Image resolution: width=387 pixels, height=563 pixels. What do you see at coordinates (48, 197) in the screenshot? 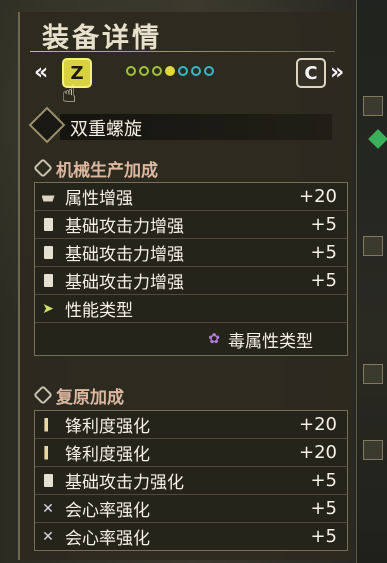
I see `ship-icon` at bounding box center [48, 197].